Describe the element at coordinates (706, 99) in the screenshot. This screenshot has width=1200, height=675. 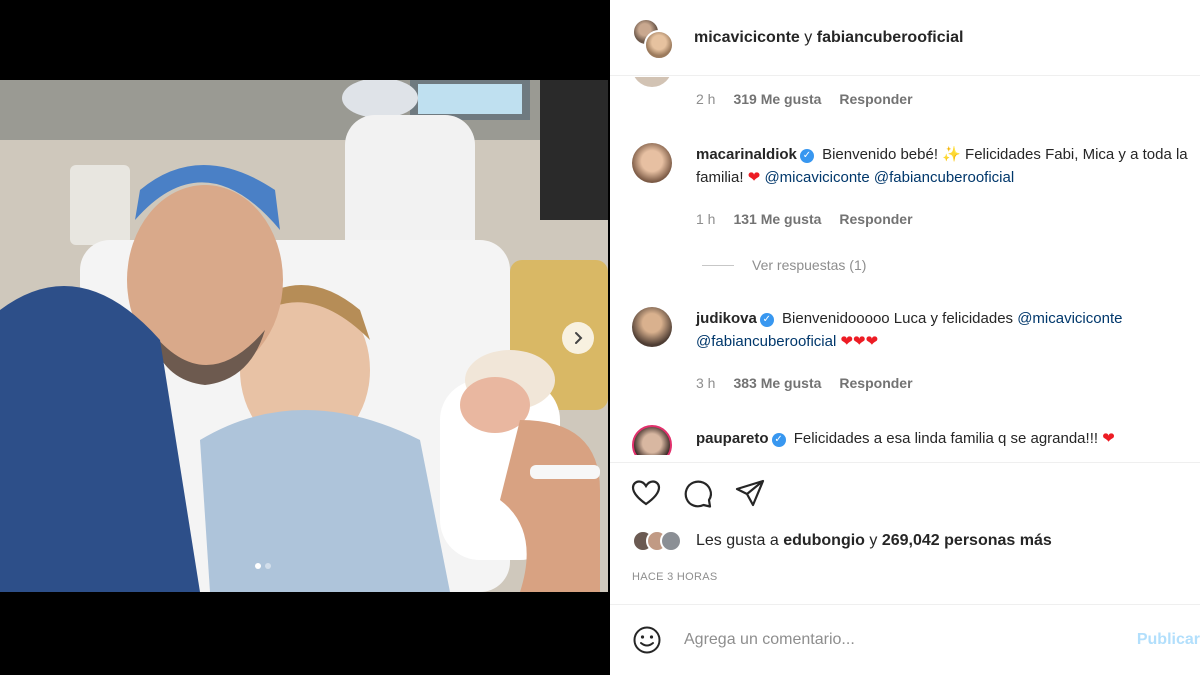
I see `comment-time: 2 h` at that location.